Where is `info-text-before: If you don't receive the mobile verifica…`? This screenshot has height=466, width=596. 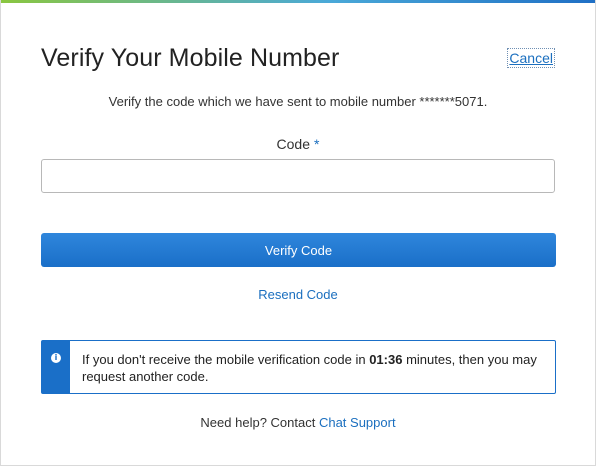 info-text-before: If you don't receive the mobile verifica… is located at coordinates (226, 359).